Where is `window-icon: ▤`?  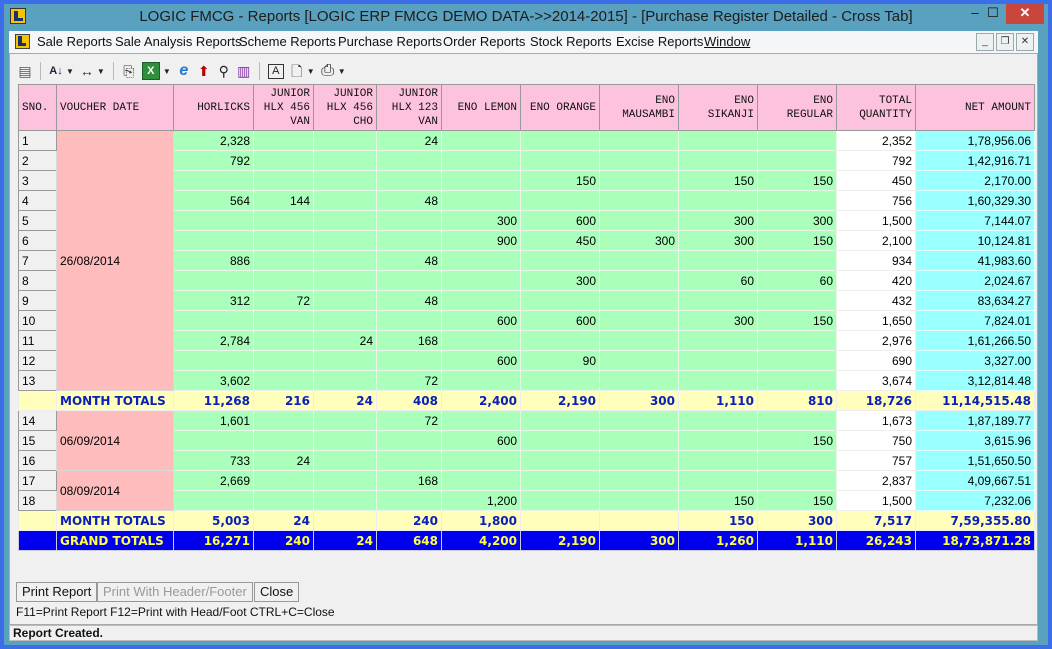 window-icon: ▤ is located at coordinates (25, 71).